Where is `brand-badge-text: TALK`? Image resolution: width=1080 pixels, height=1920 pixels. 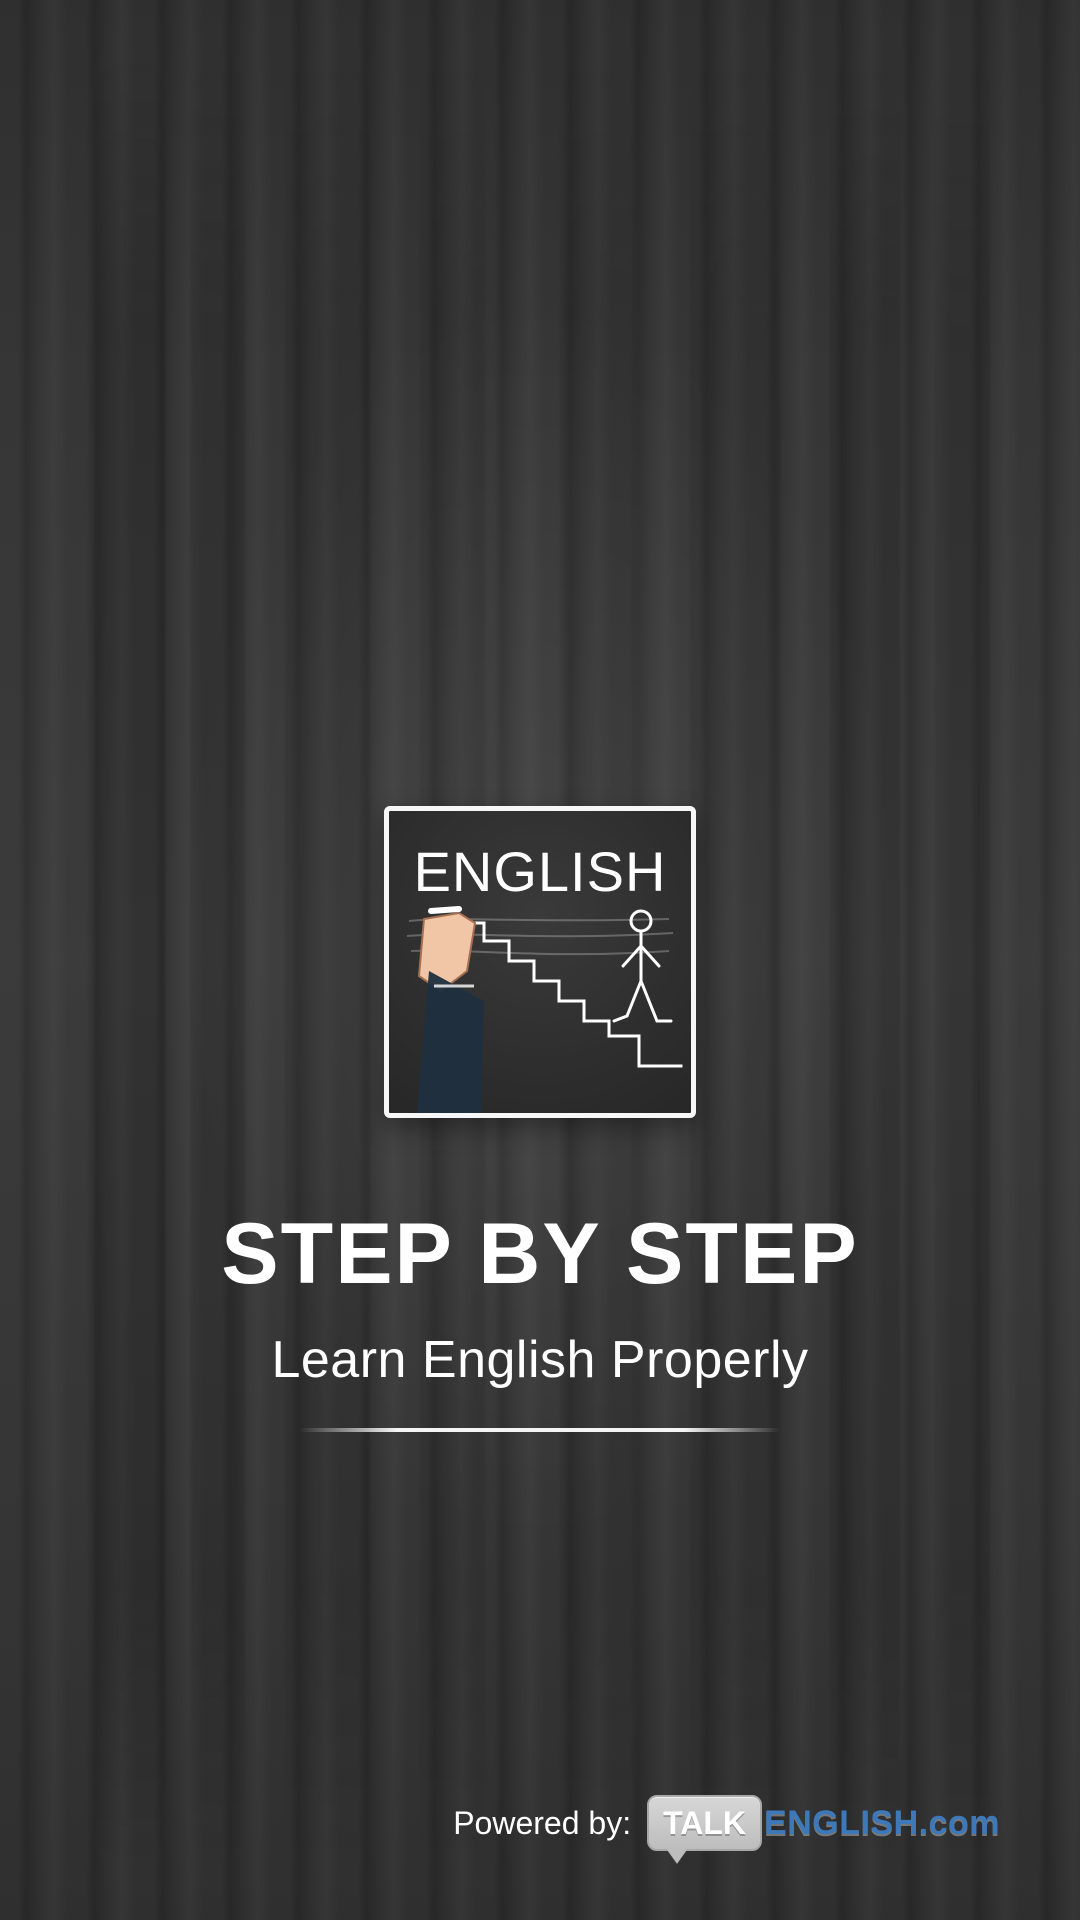
brand-badge-text: TALK is located at coordinates (705, 1823).